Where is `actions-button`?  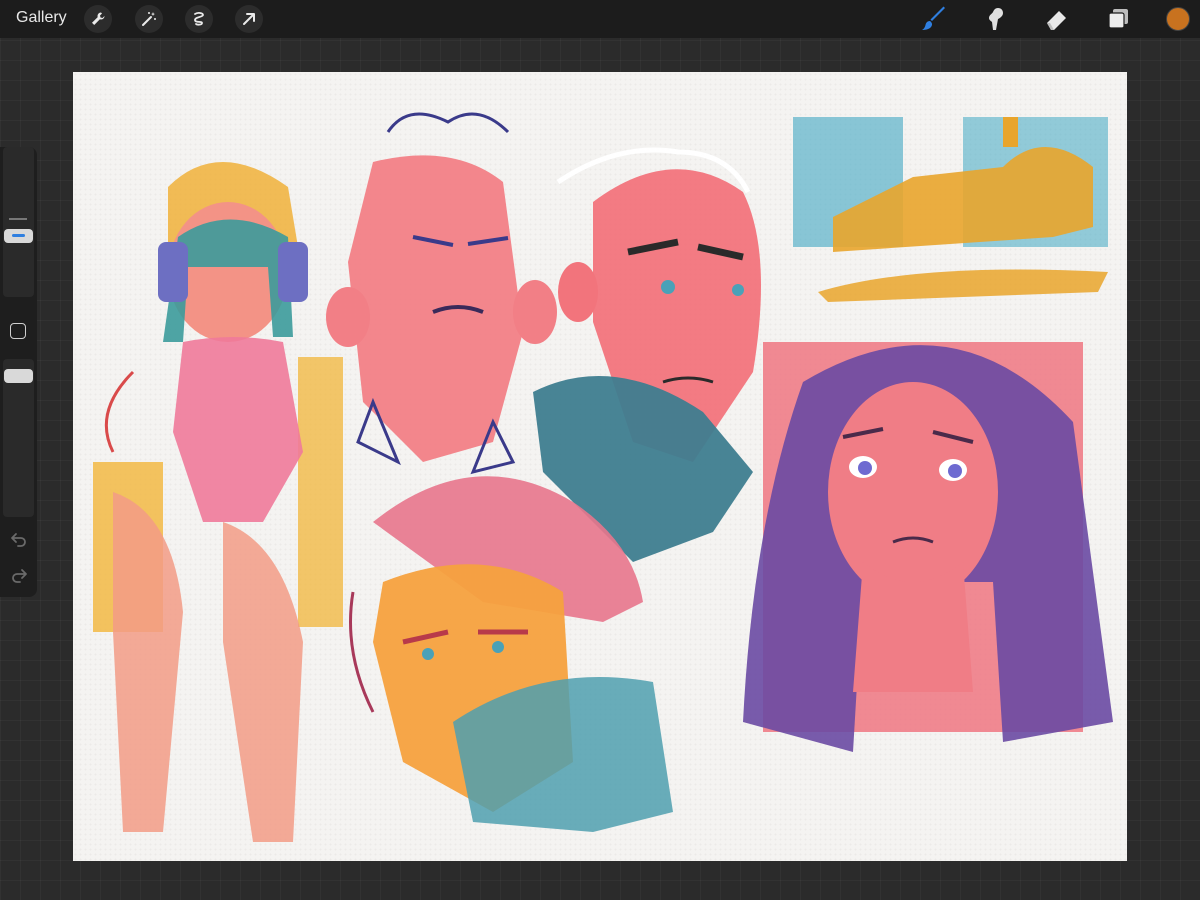 actions-button is located at coordinates (98, 19).